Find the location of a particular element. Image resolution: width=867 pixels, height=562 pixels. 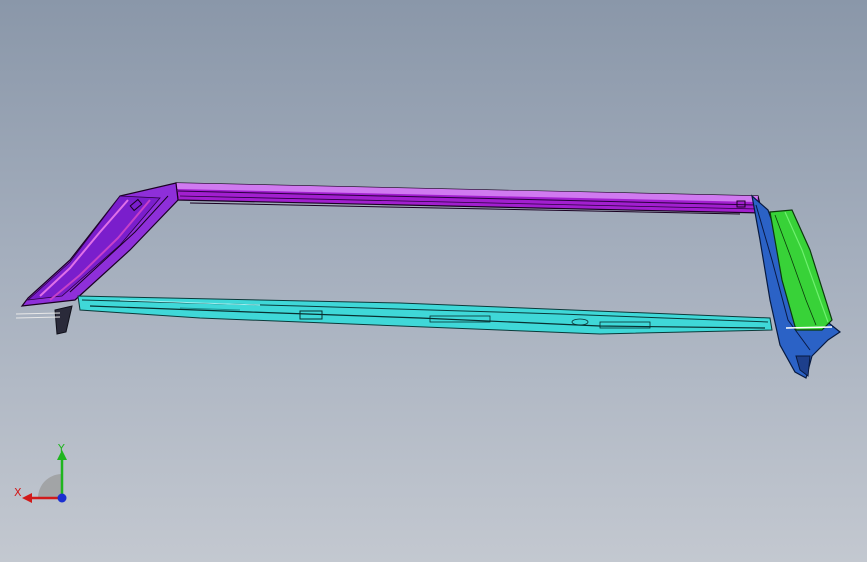

lower-cowl-rail is located at coordinates (425, 315).